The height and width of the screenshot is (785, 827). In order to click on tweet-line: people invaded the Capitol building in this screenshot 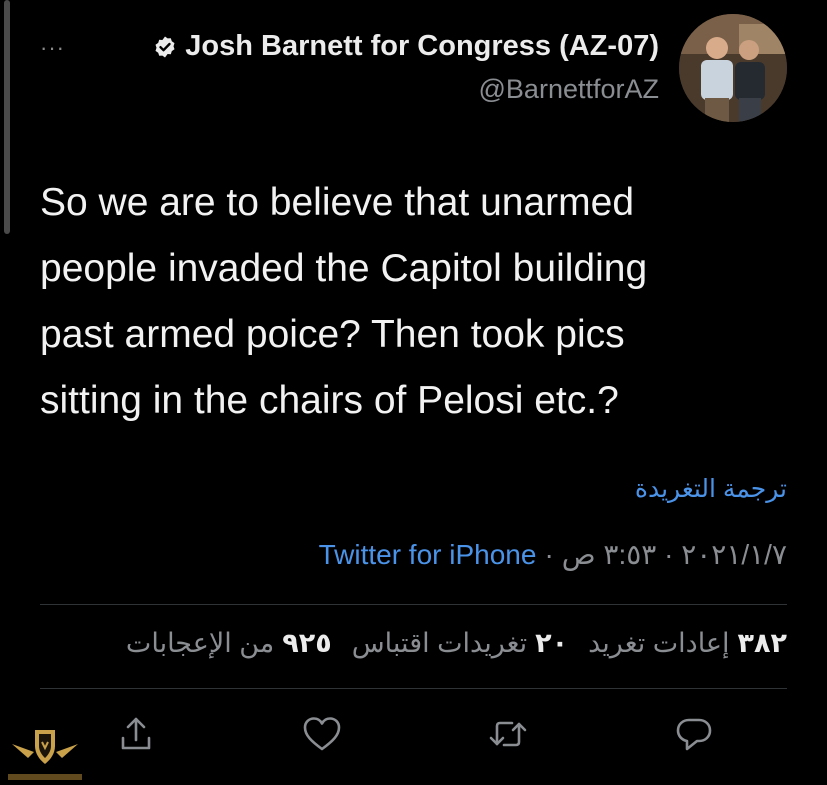, I will do `click(344, 268)`.